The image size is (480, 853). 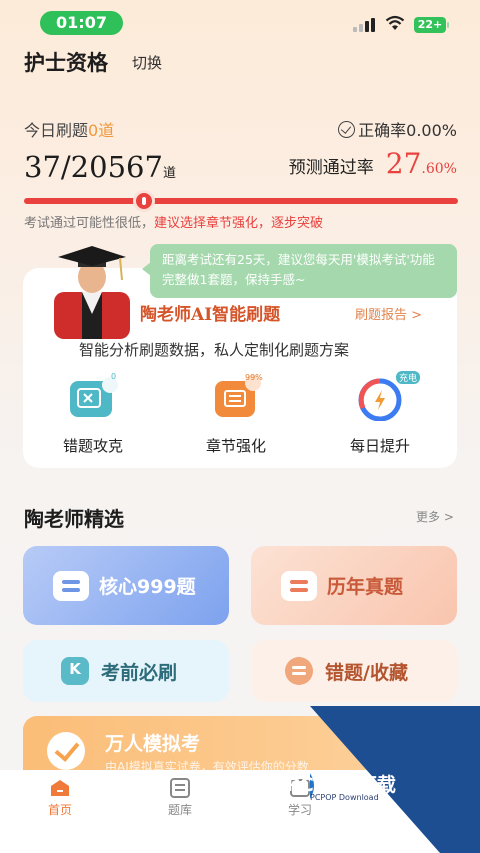 What do you see at coordinates (71, 585) in the screenshot?
I see `core-questions-icon` at bounding box center [71, 585].